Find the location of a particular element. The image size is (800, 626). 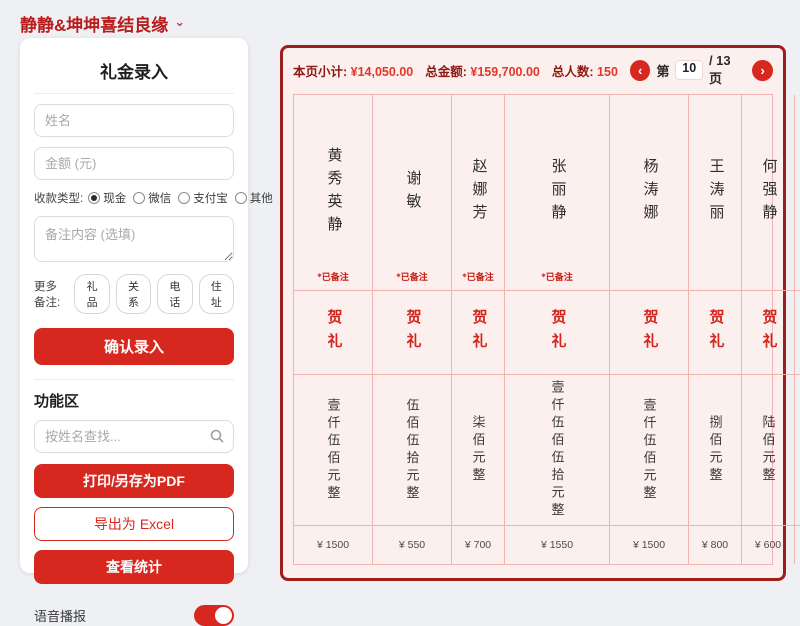

ledger-column: 张丽静 *已备注 贺礼 壹仟伍佰伍拾元整 ¥ 1550 is located at coordinates (557, 329).